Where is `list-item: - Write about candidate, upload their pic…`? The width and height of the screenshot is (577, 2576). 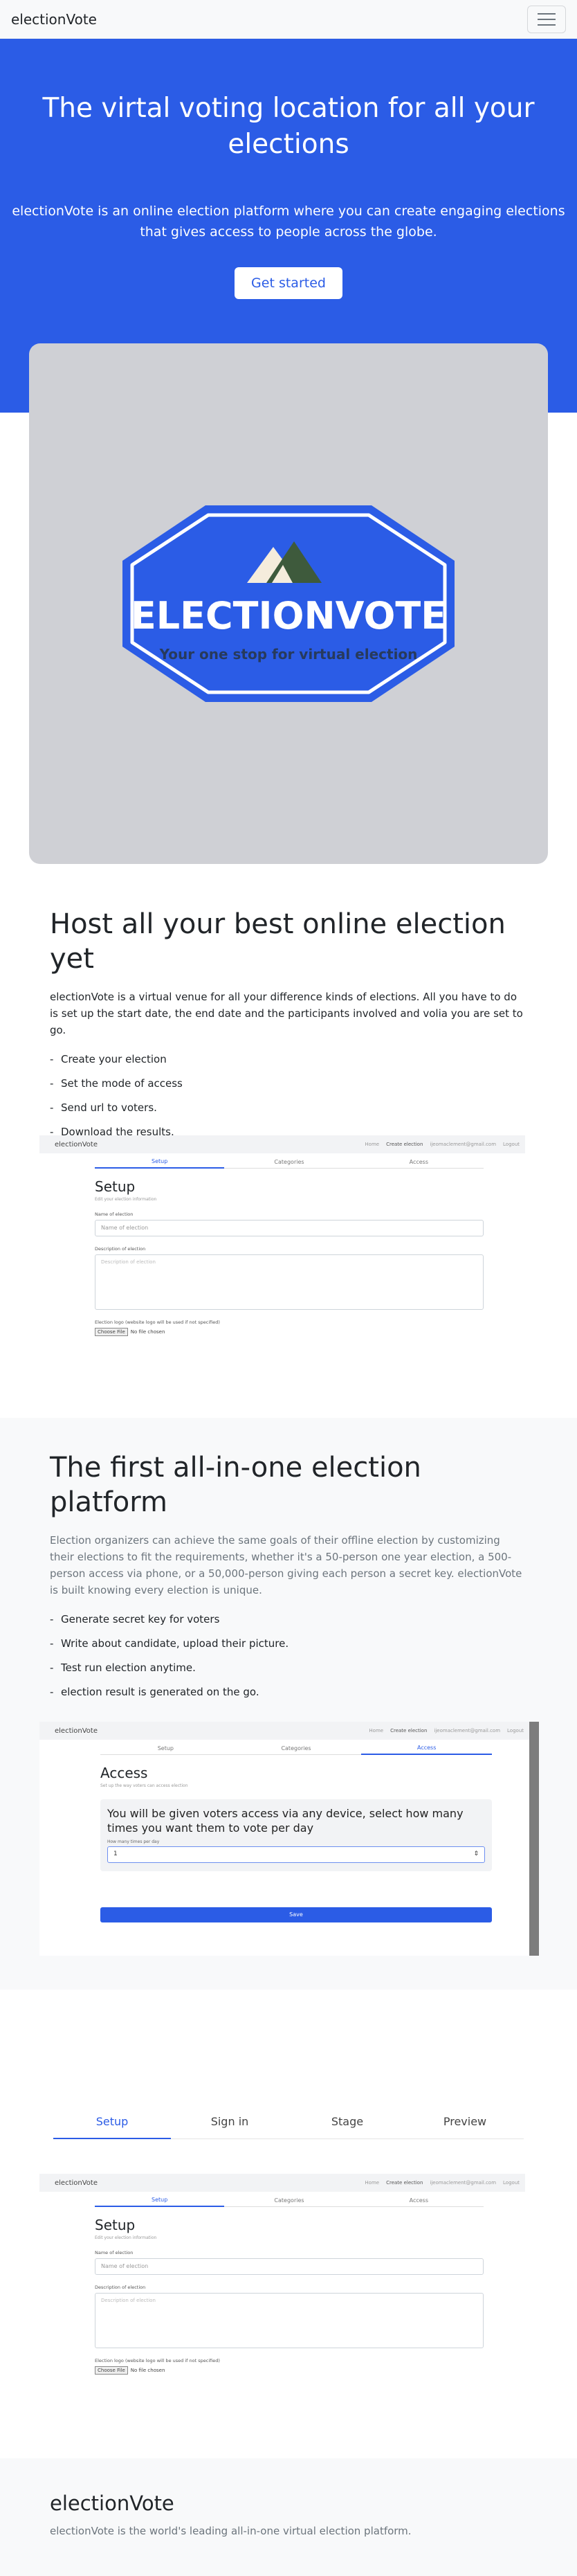
list-item: - Write about candidate, upload their pic… is located at coordinates (170, 1643).